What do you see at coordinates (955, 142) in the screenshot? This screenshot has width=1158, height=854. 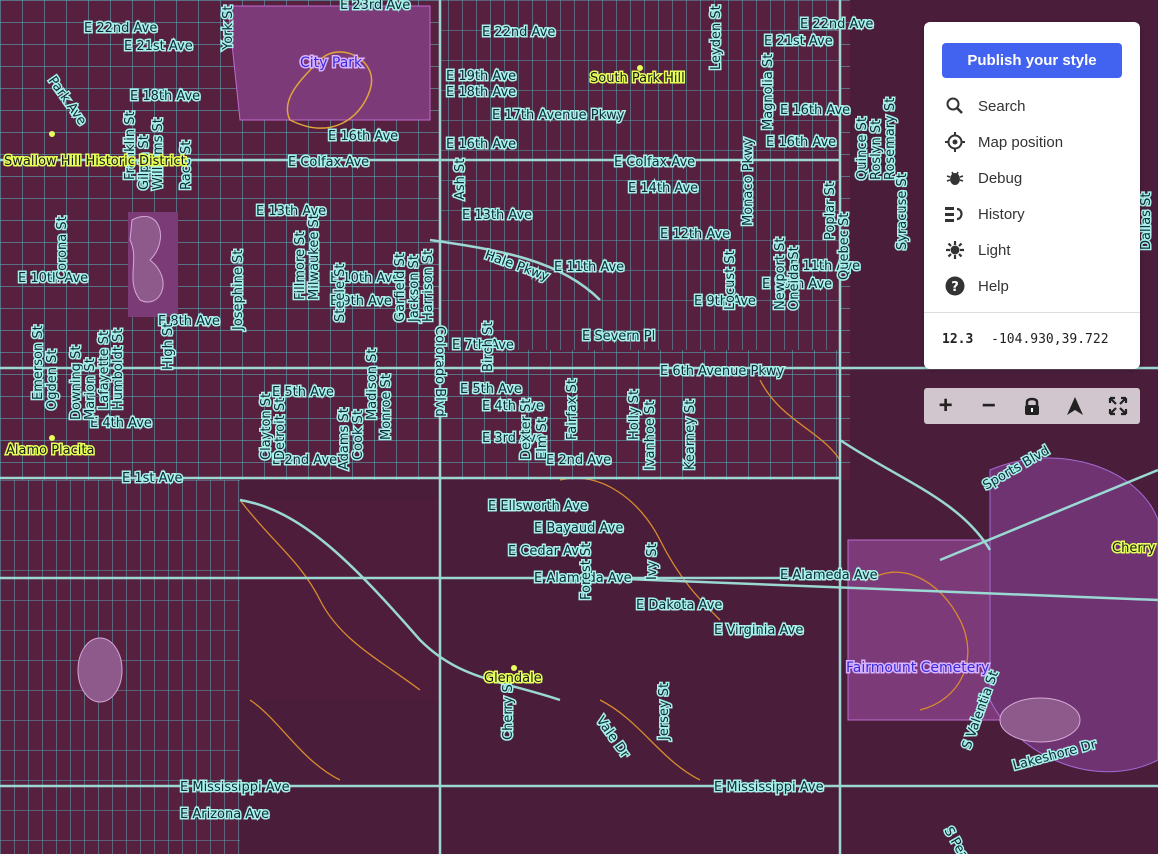 I see `map-position-icon` at bounding box center [955, 142].